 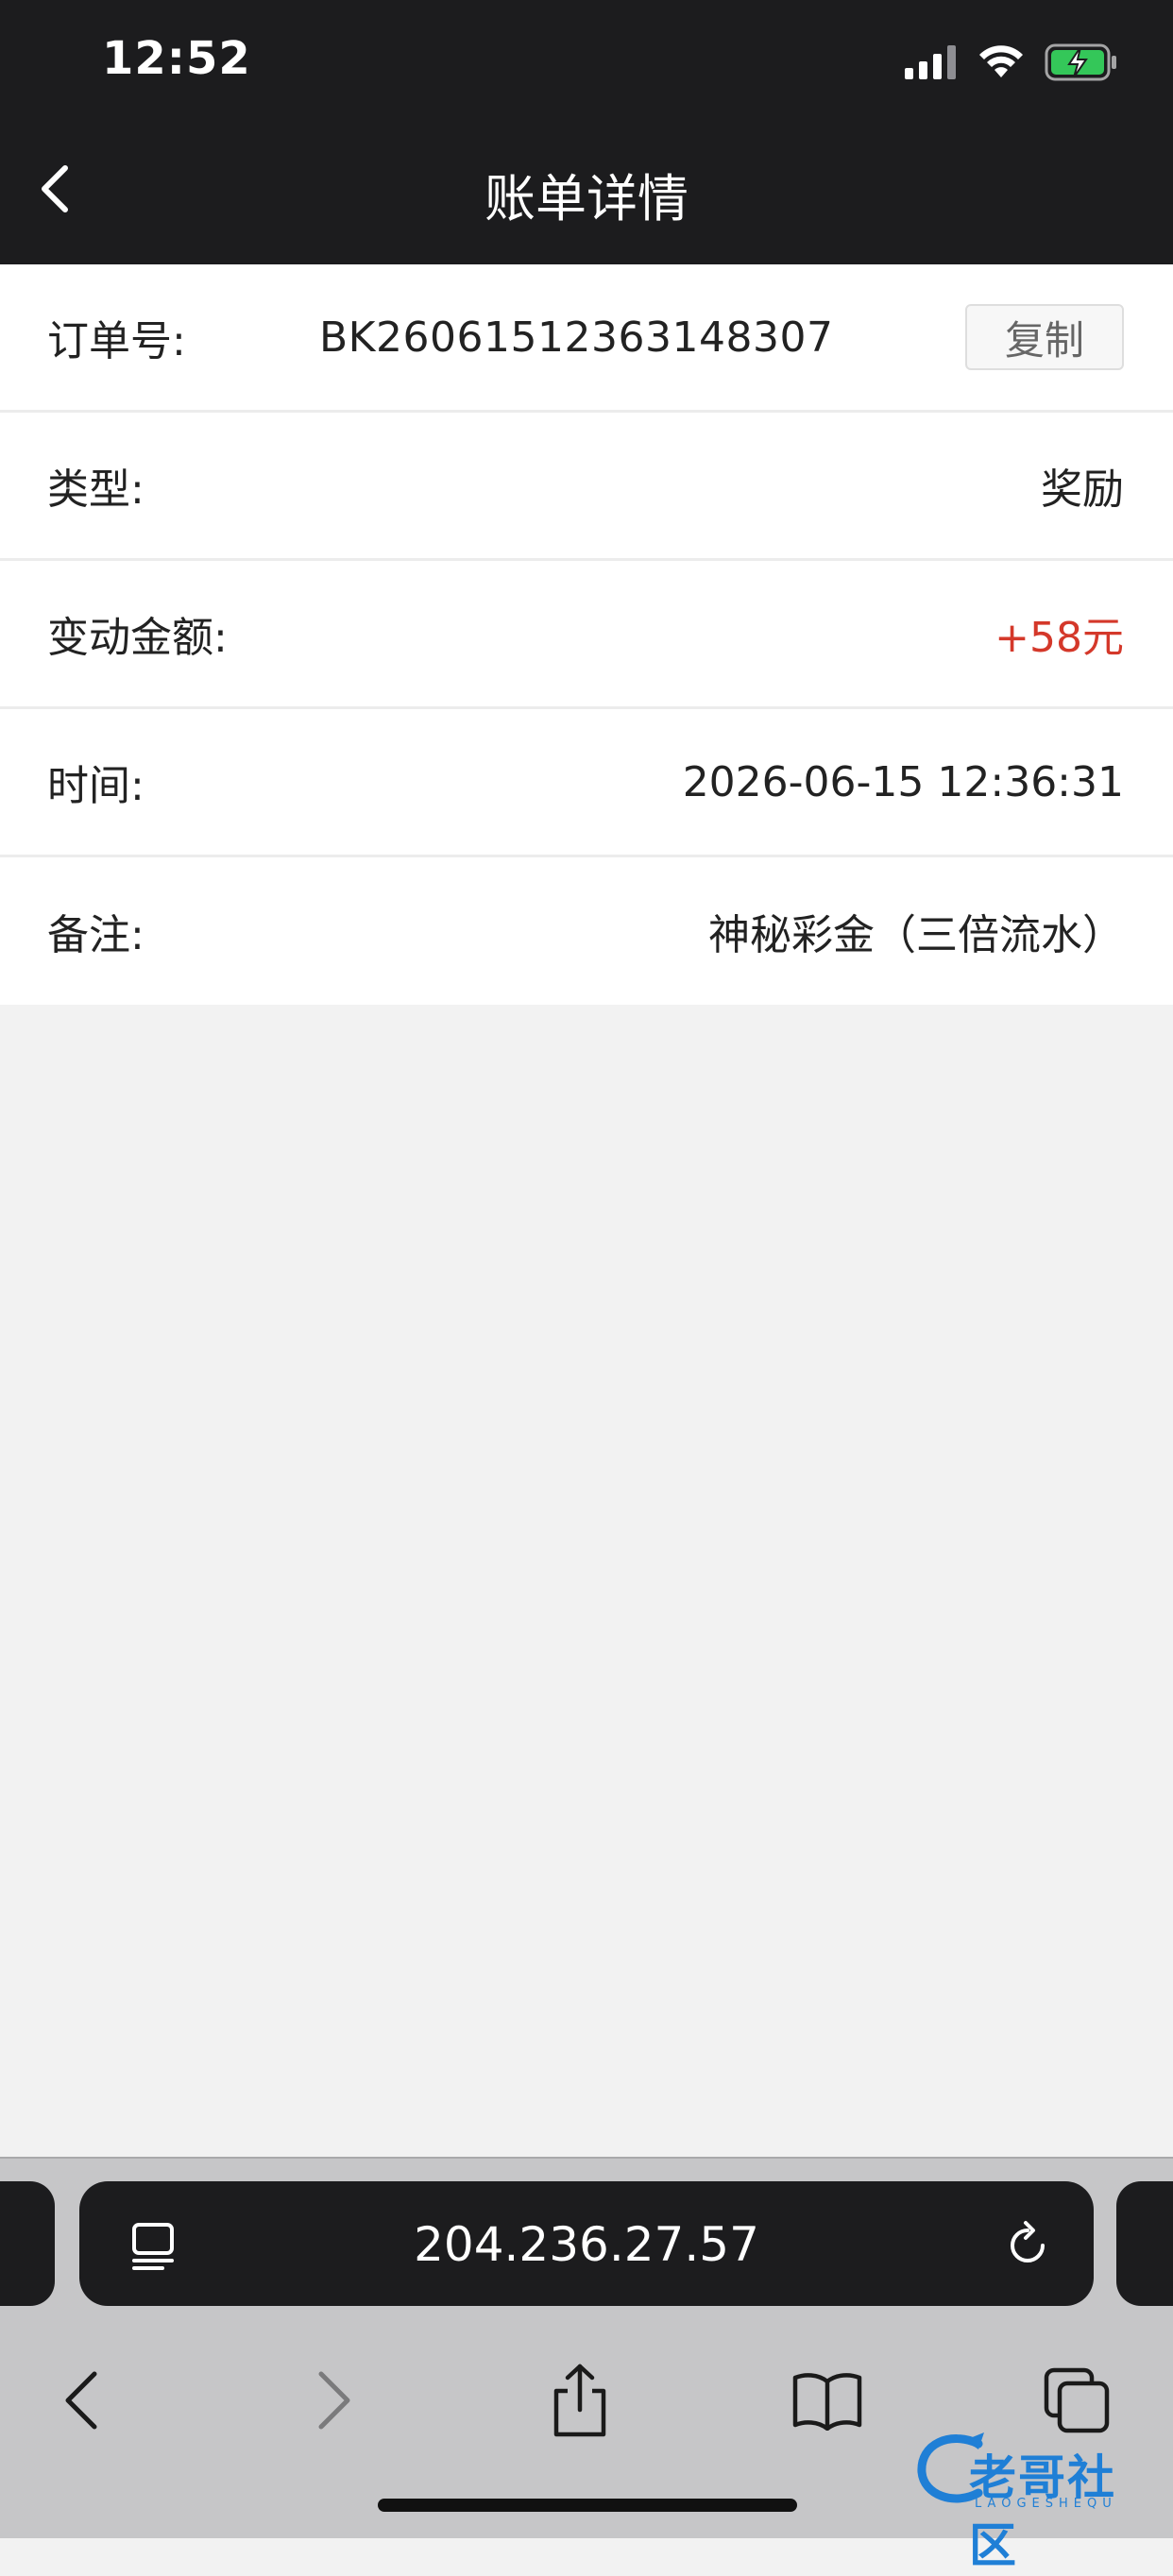 What do you see at coordinates (1077, 2400) in the screenshot?
I see `tabs-icon` at bounding box center [1077, 2400].